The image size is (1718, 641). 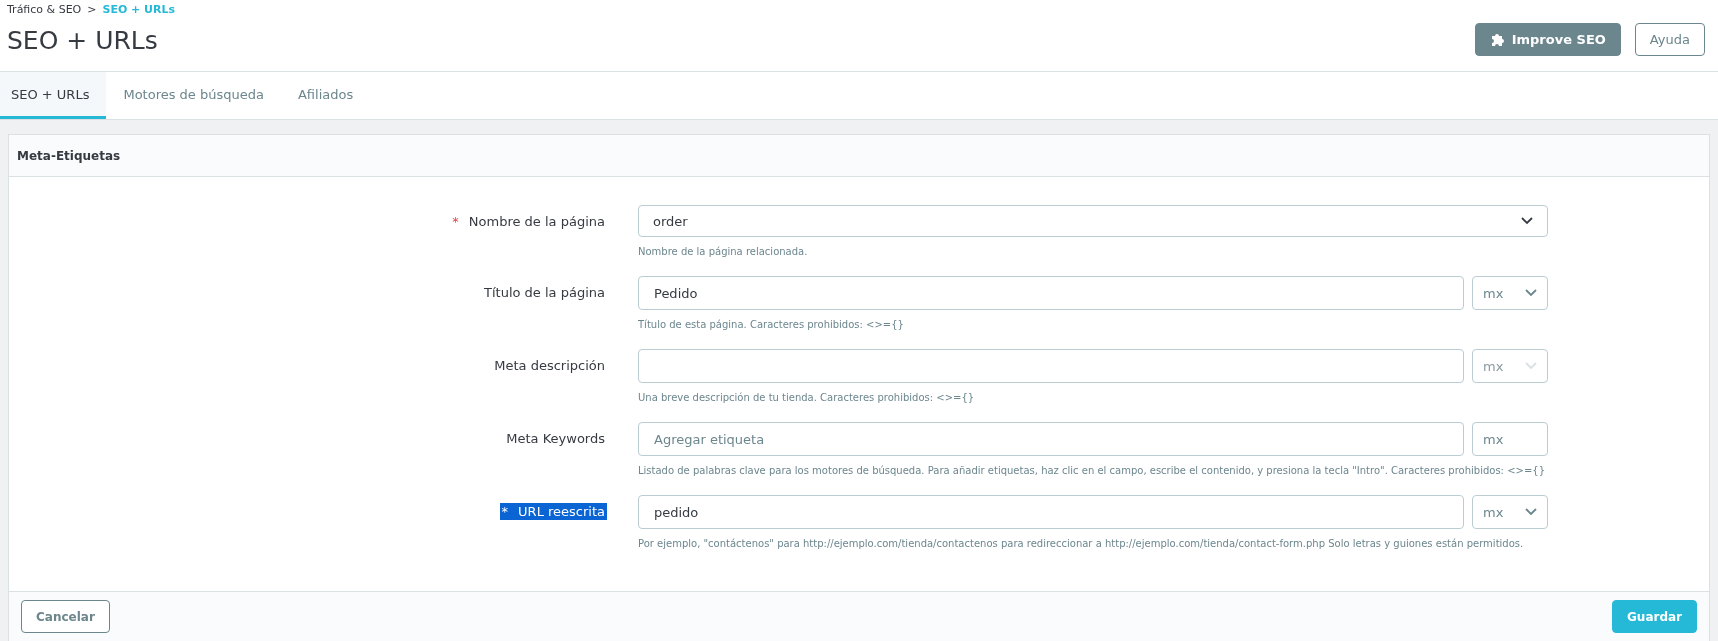 What do you see at coordinates (544, 292) in the screenshot?
I see `field-label: Título de la página` at bounding box center [544, 292].